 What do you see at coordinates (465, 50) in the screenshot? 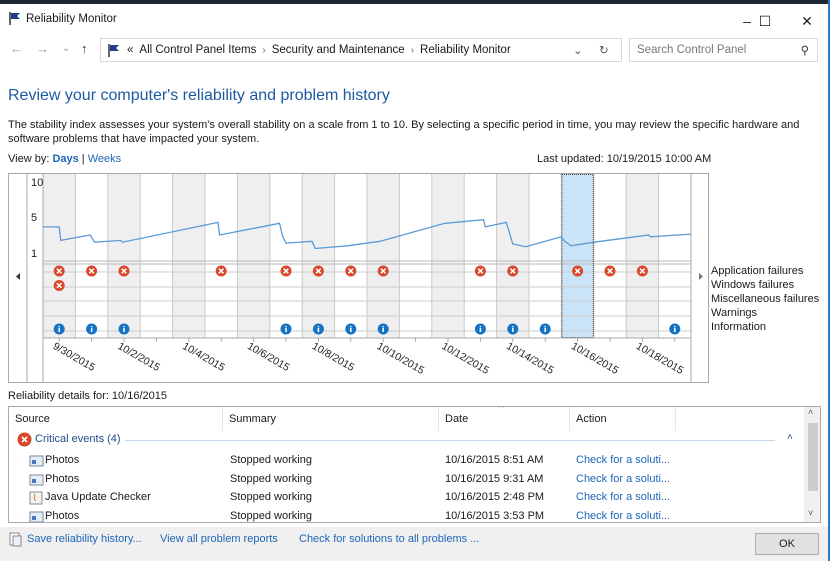
I see `breadcrumb-reliability-monitor: Reliability Monitor` at bounding box center [465, 50].